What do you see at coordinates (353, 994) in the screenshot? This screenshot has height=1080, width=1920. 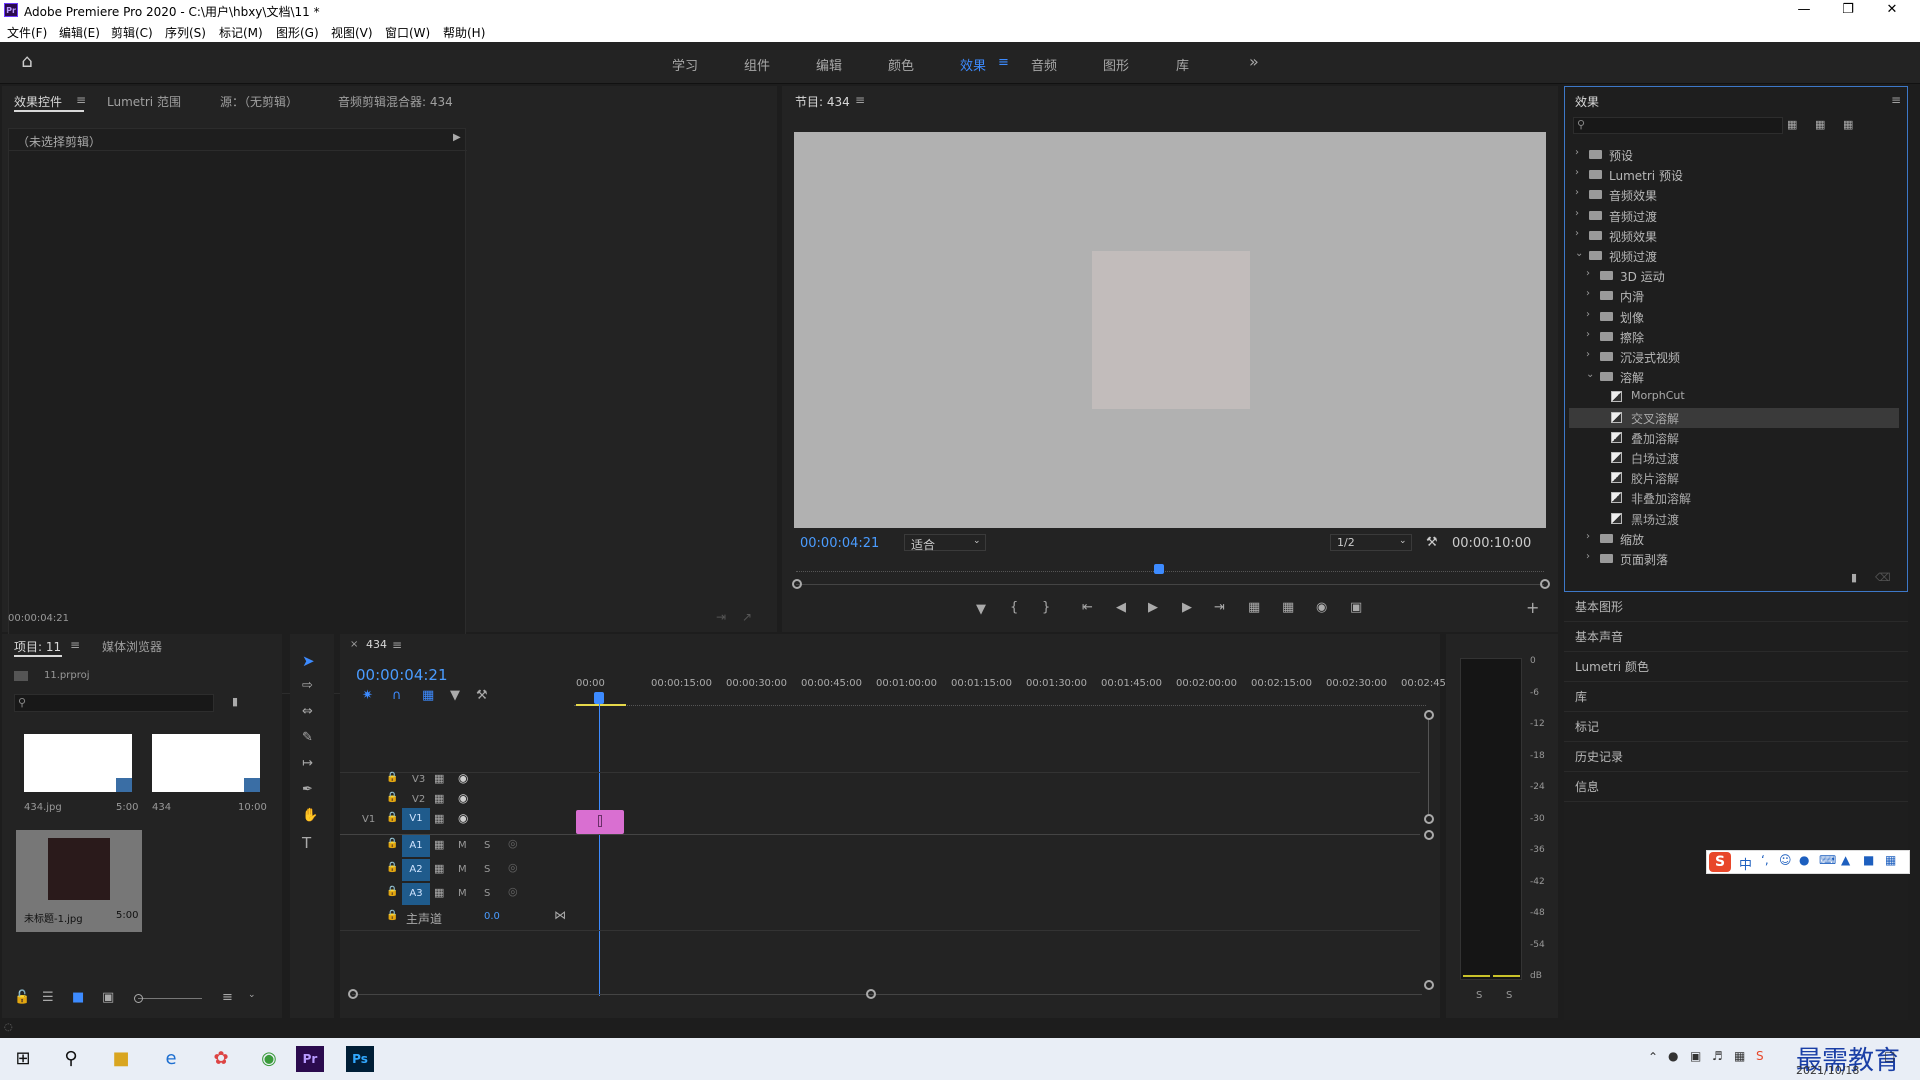 I see `hscroll-handle-left` at bounding box center [353, 994].